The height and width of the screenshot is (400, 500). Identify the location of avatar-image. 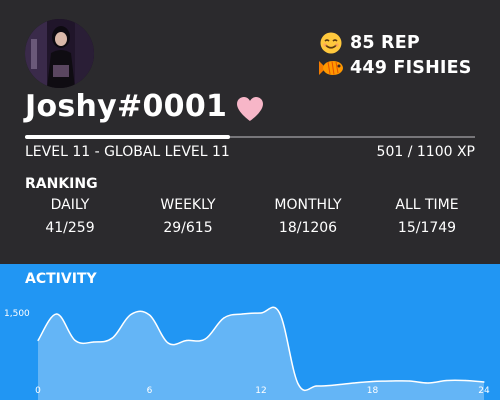
(59, 53).